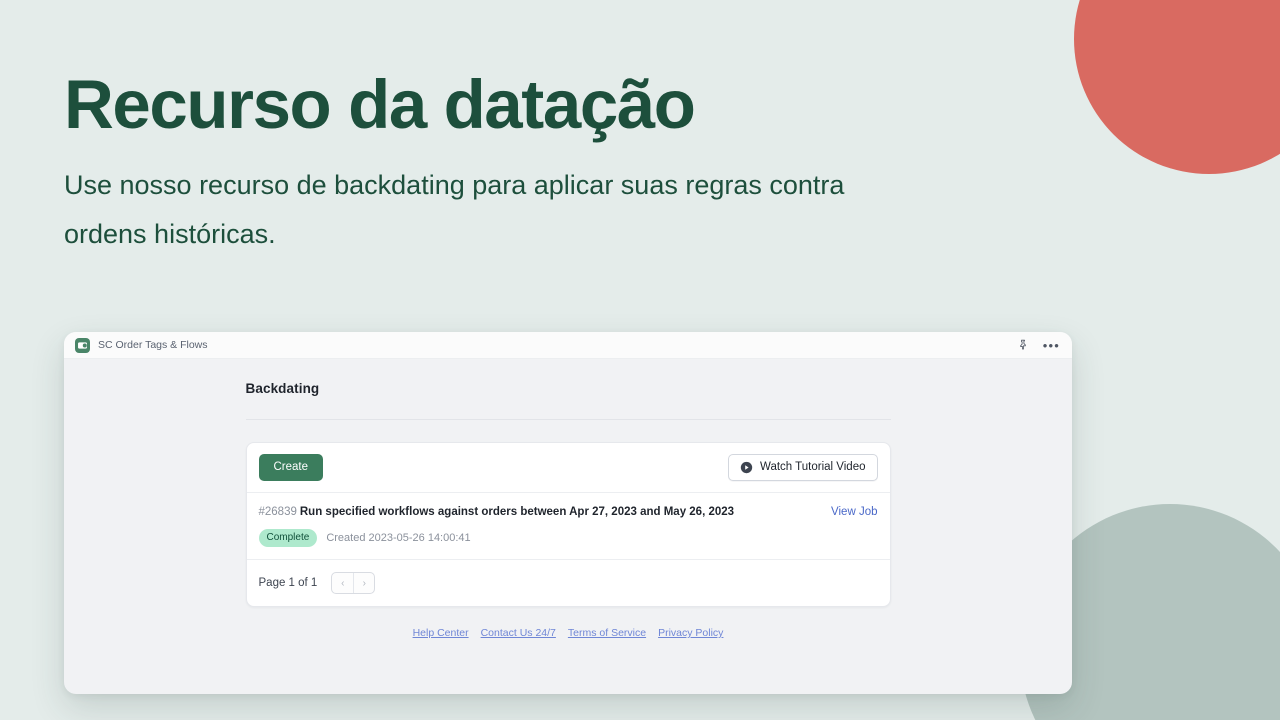  What do you see at coordinates (1051, 345) in the screenshot?
I see `ellipsis-icon: •••` at bounding box center [1051, 345].